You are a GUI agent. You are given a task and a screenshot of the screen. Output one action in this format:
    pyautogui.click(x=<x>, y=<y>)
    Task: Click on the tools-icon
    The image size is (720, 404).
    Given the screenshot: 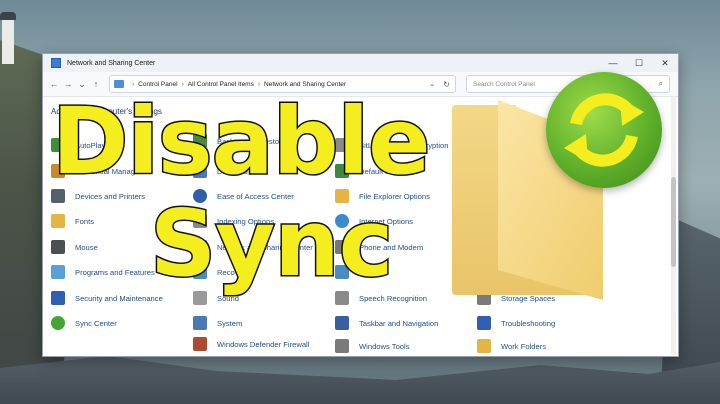 What is the action you would take?
    pyautogui.click(x=342, y=346)
    